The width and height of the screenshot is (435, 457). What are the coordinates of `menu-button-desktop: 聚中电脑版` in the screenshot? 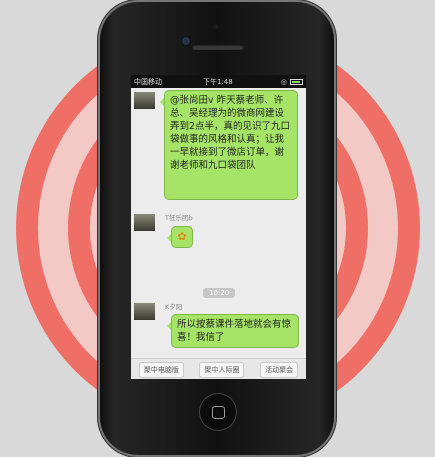 It's located at (161, 369).